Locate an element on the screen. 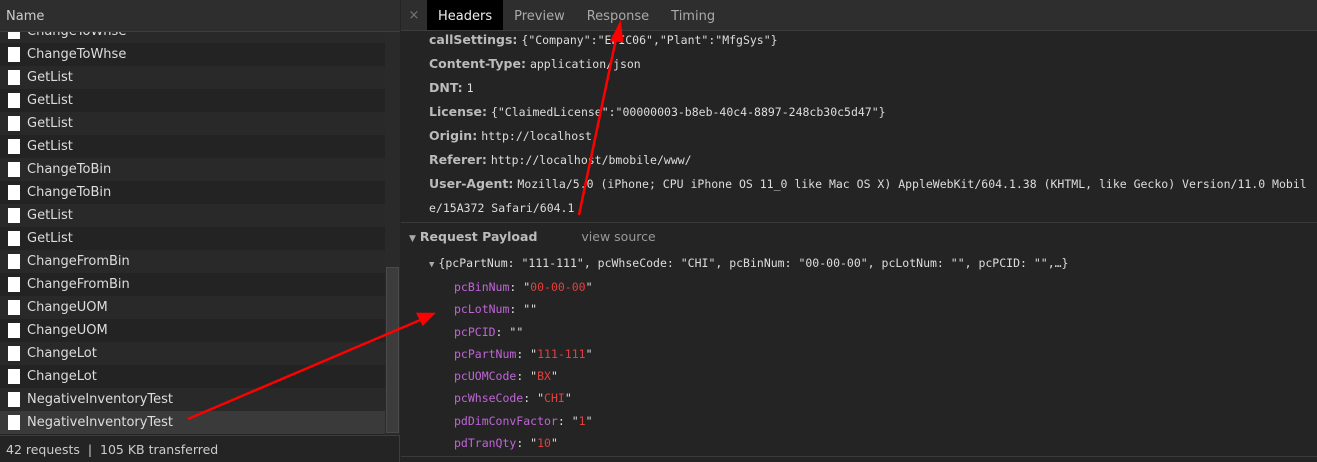  view-source-link: view source is located at coordinates (618, 236).